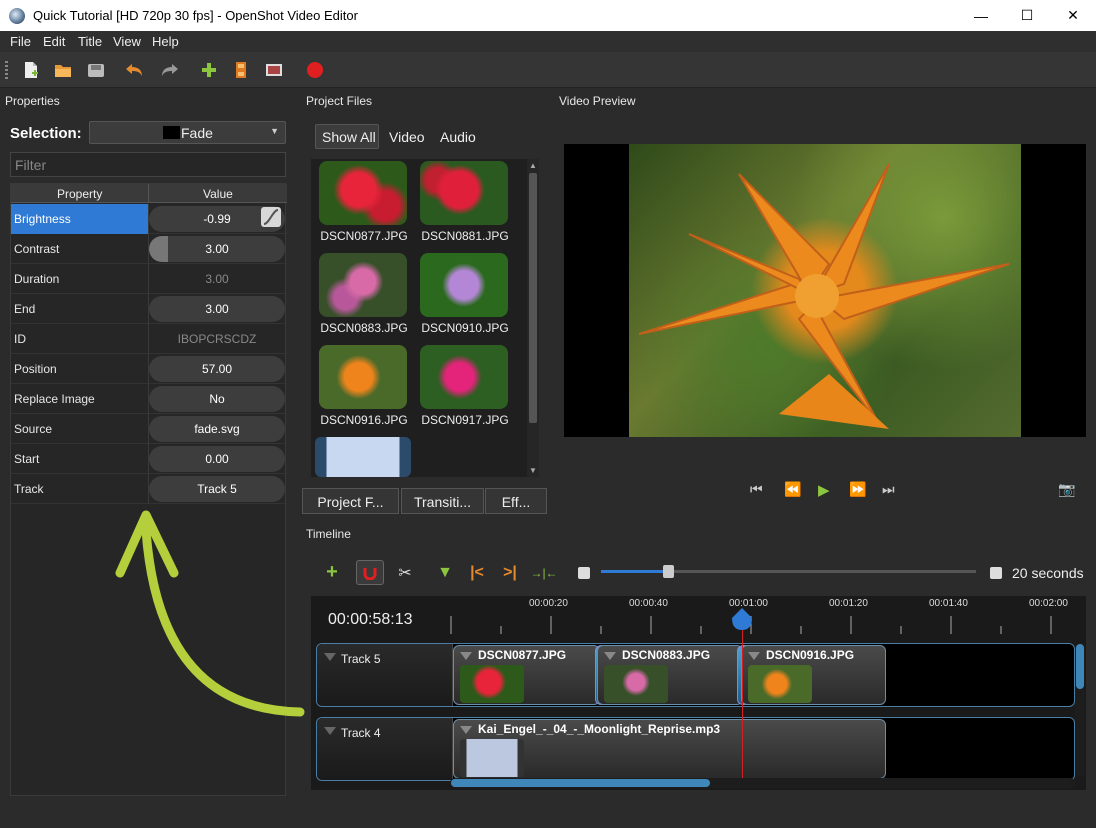 The image size is (1096, 828). Describe the element at coordinates (888, 489) in the screenshot. I see `jump-end-button: ⏭` at that location.